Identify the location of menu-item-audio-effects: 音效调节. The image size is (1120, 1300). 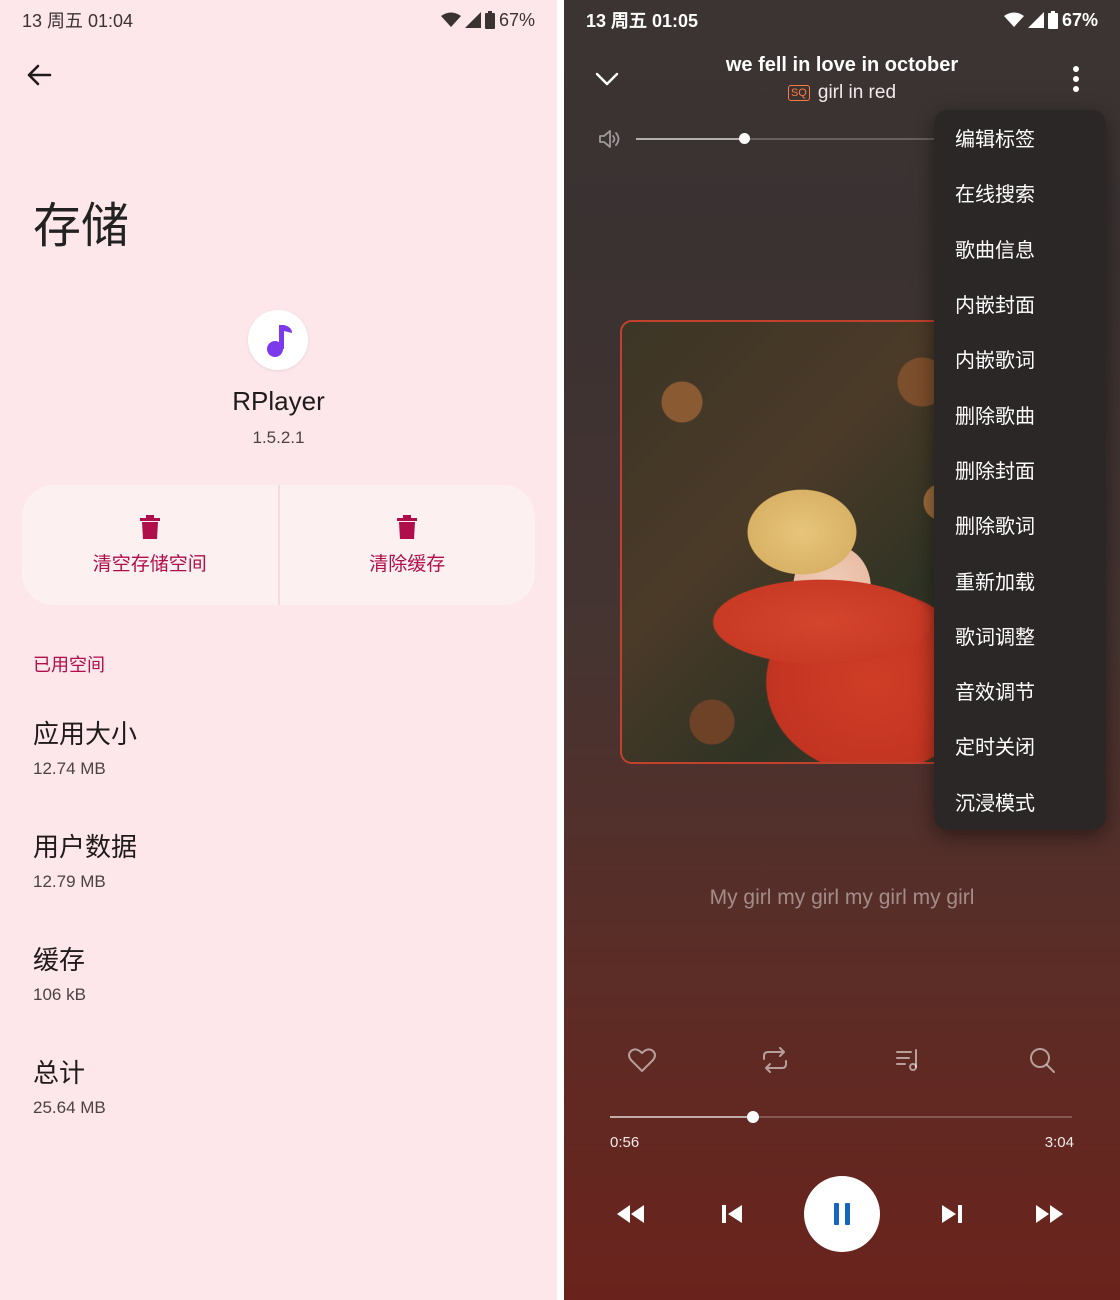
(1020, 690).